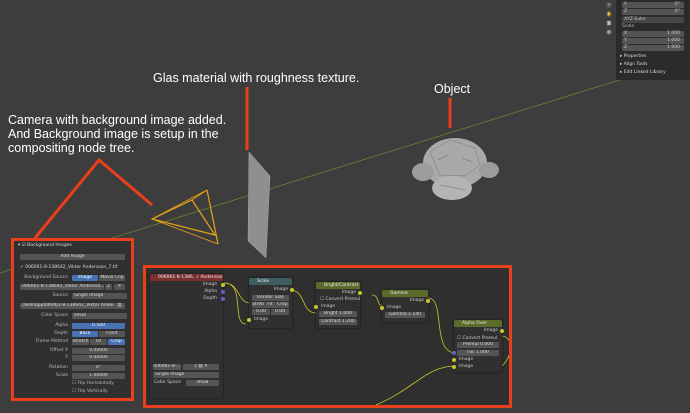 This screenshot has width=690, height=413. What do you see at coordinates (609, 23) in the screenshot?
I see `camera-view-icon: ◙` at bounding box center [609, 23].